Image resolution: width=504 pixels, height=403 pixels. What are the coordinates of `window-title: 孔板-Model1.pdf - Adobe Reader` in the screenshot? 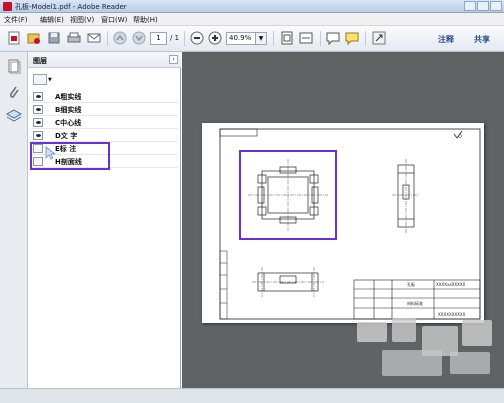 It's located at (71, 7).